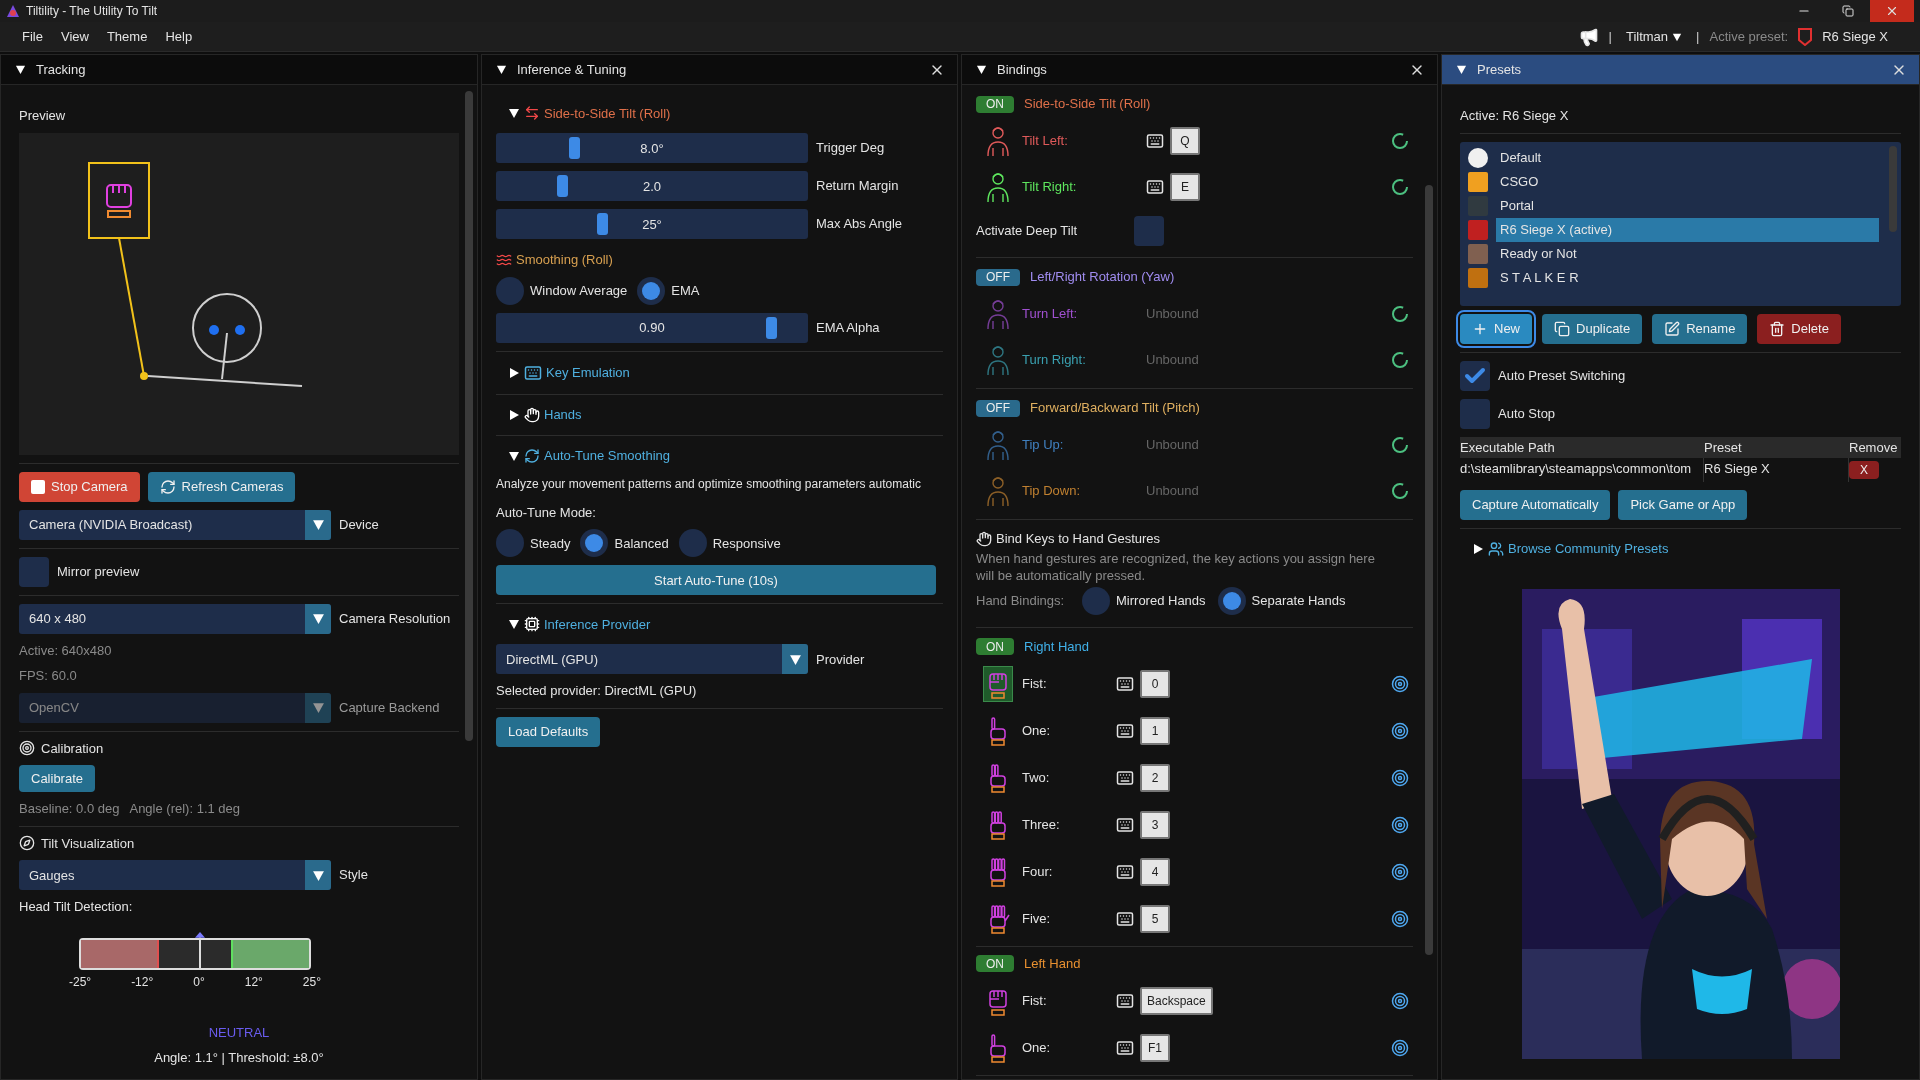 This screenshot has width=1920, height=1080. What do you see at coordinates (652, 659) in the screenshot?
I see `provider-dropdown: DirectML (GPU)` at bounding box center [652, 659].